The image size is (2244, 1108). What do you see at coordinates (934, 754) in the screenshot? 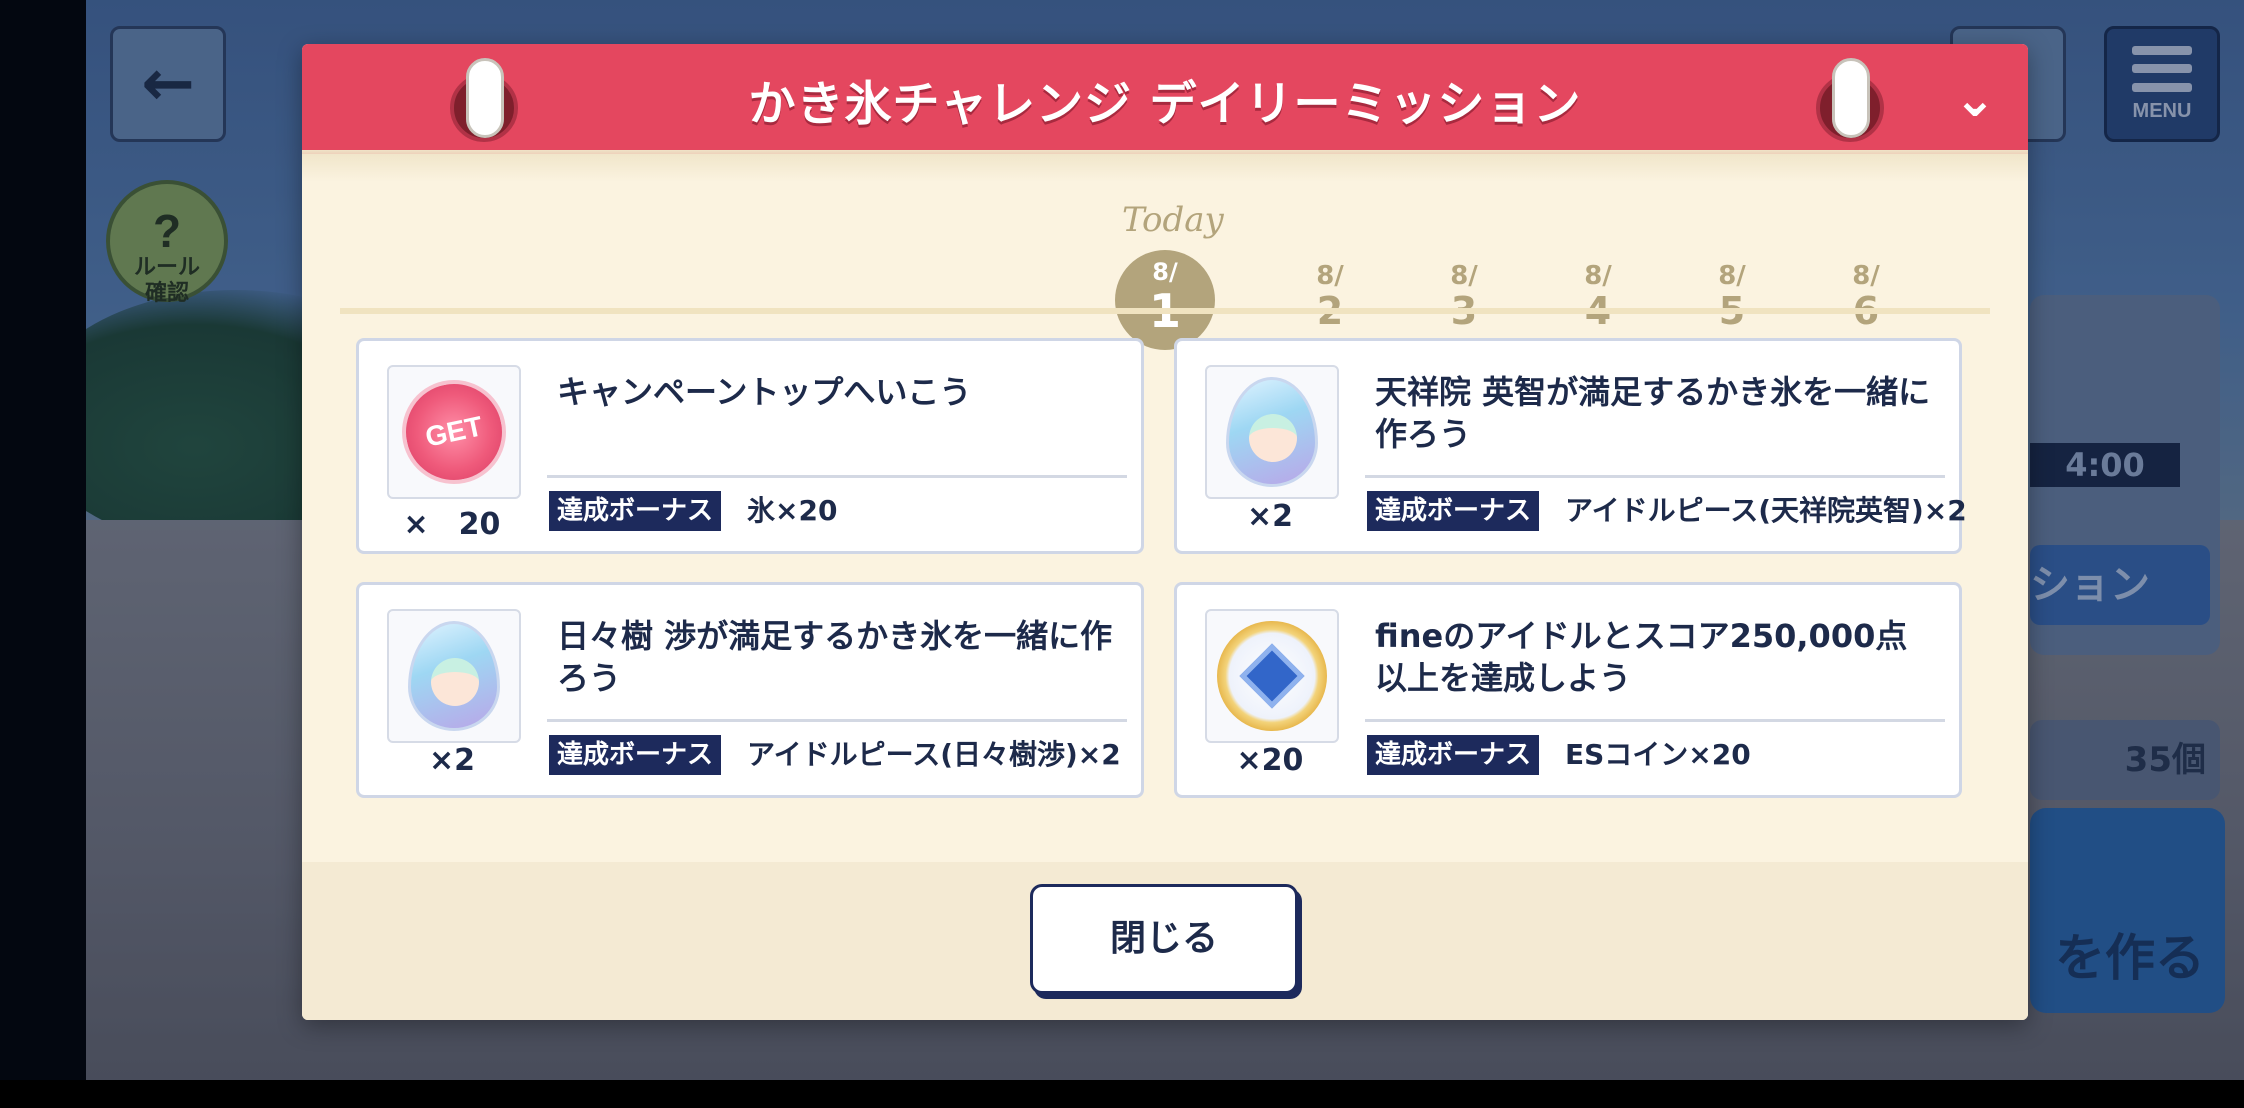
I see `bonus-text: アイドルピース(日々樹渉)×2` at bounding box center [934, 754].